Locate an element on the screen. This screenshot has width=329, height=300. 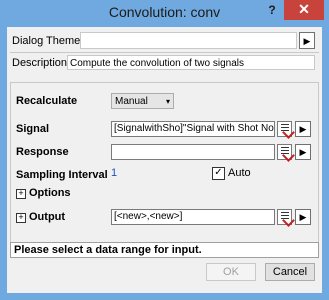
title-bar: Convolution: conv ? ✕ is located at coordinates (164, 13).